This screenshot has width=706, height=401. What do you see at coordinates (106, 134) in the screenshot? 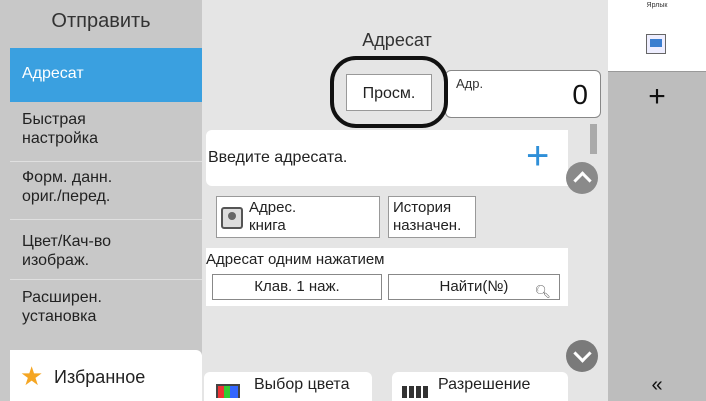
I see `sidebar-item-quick-setup: Быстрая настройка` at bounding box center [106, 134].